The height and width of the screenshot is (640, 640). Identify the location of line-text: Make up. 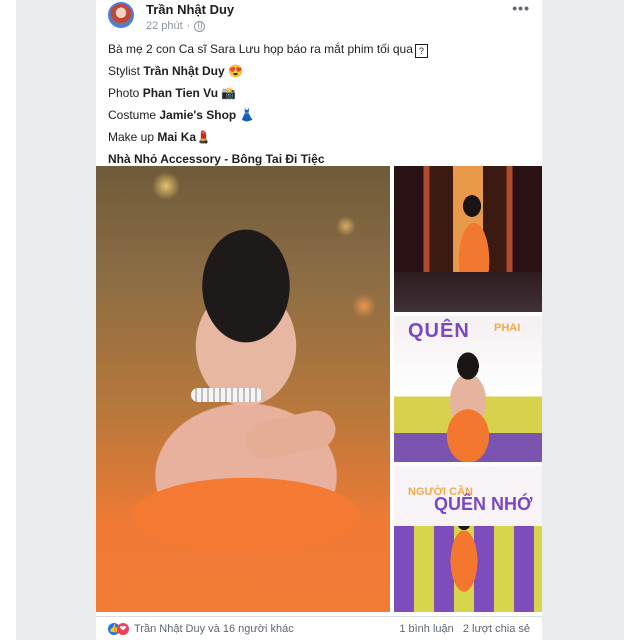
(133, 137).